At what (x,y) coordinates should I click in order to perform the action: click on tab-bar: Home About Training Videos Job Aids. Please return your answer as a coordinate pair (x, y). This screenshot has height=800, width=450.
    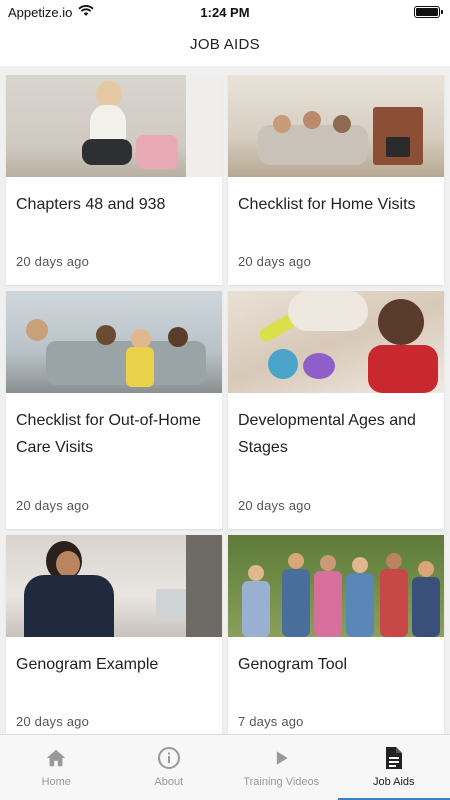
    Looking at the image, I should click on (225, 767).